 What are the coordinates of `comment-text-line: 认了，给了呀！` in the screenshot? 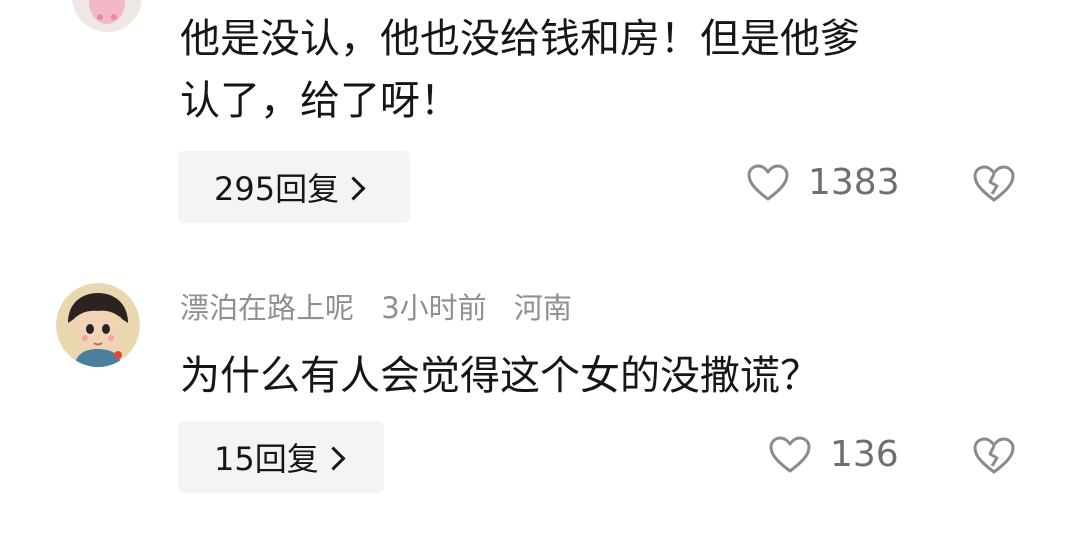 It's located at (320, 101).